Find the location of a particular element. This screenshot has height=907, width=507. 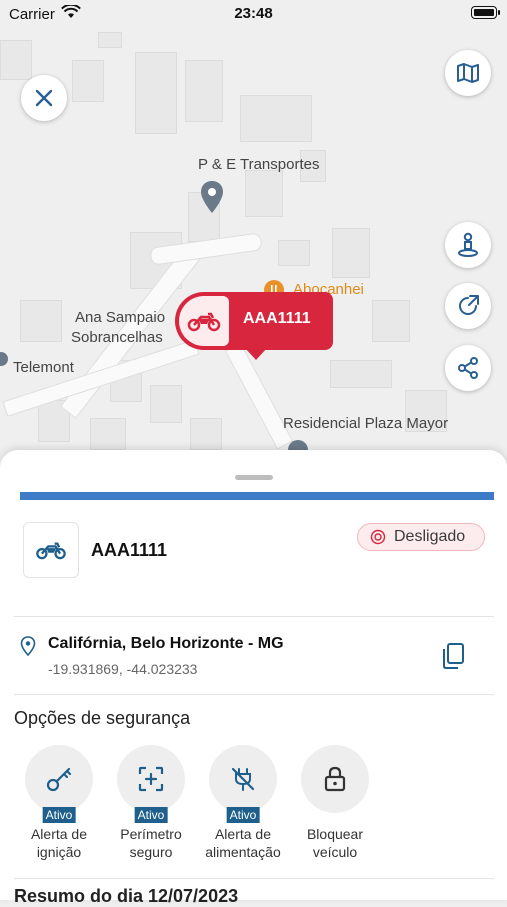

option-label: seguro is located at coordinates (151, 852).